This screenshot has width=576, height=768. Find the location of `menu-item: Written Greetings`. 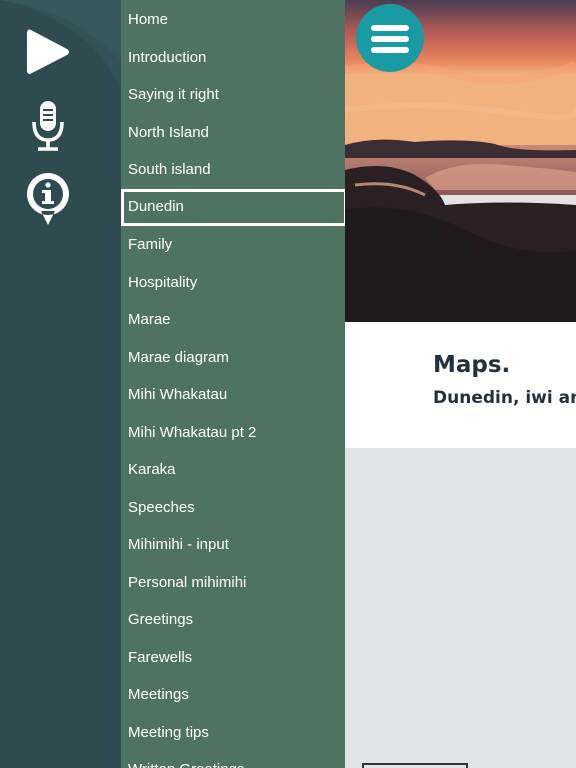

menu-item: Written Greetings is located at coordinates (233, 759).